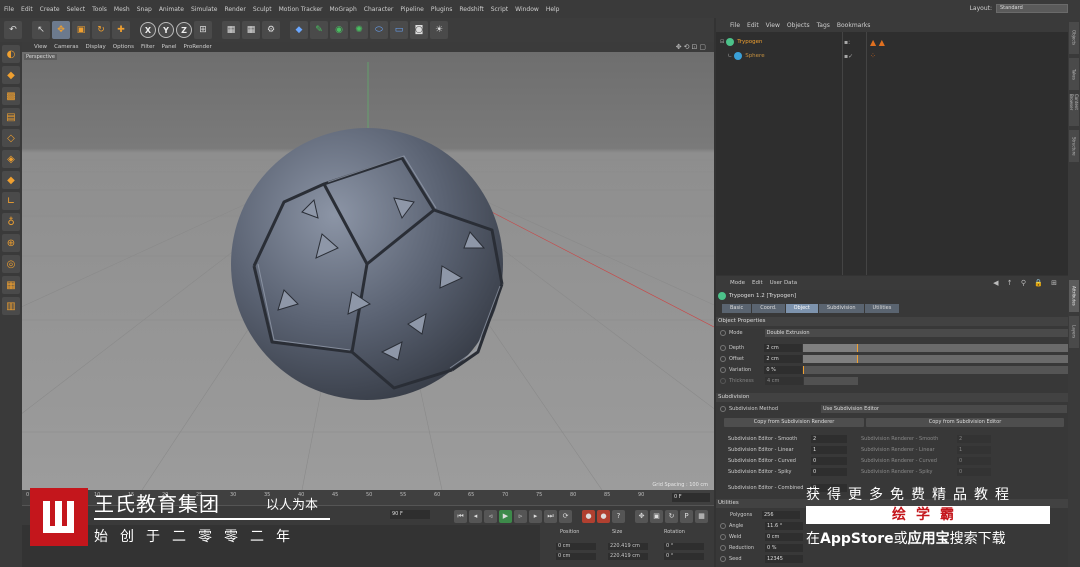 This screenshot has height=567, width=1080. Describe the element at coordinates (691, 497) in the screenshot. I see `current-frame-field: 0 F` at that location.